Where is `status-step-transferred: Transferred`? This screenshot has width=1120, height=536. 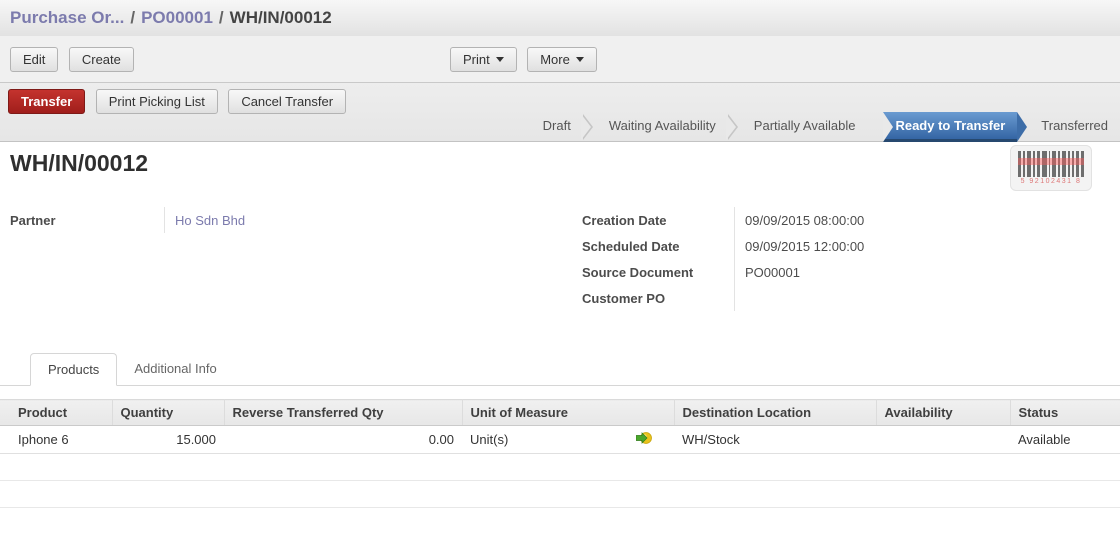
status-step-transferred: Transferred is located at coordinates (1074, 127).